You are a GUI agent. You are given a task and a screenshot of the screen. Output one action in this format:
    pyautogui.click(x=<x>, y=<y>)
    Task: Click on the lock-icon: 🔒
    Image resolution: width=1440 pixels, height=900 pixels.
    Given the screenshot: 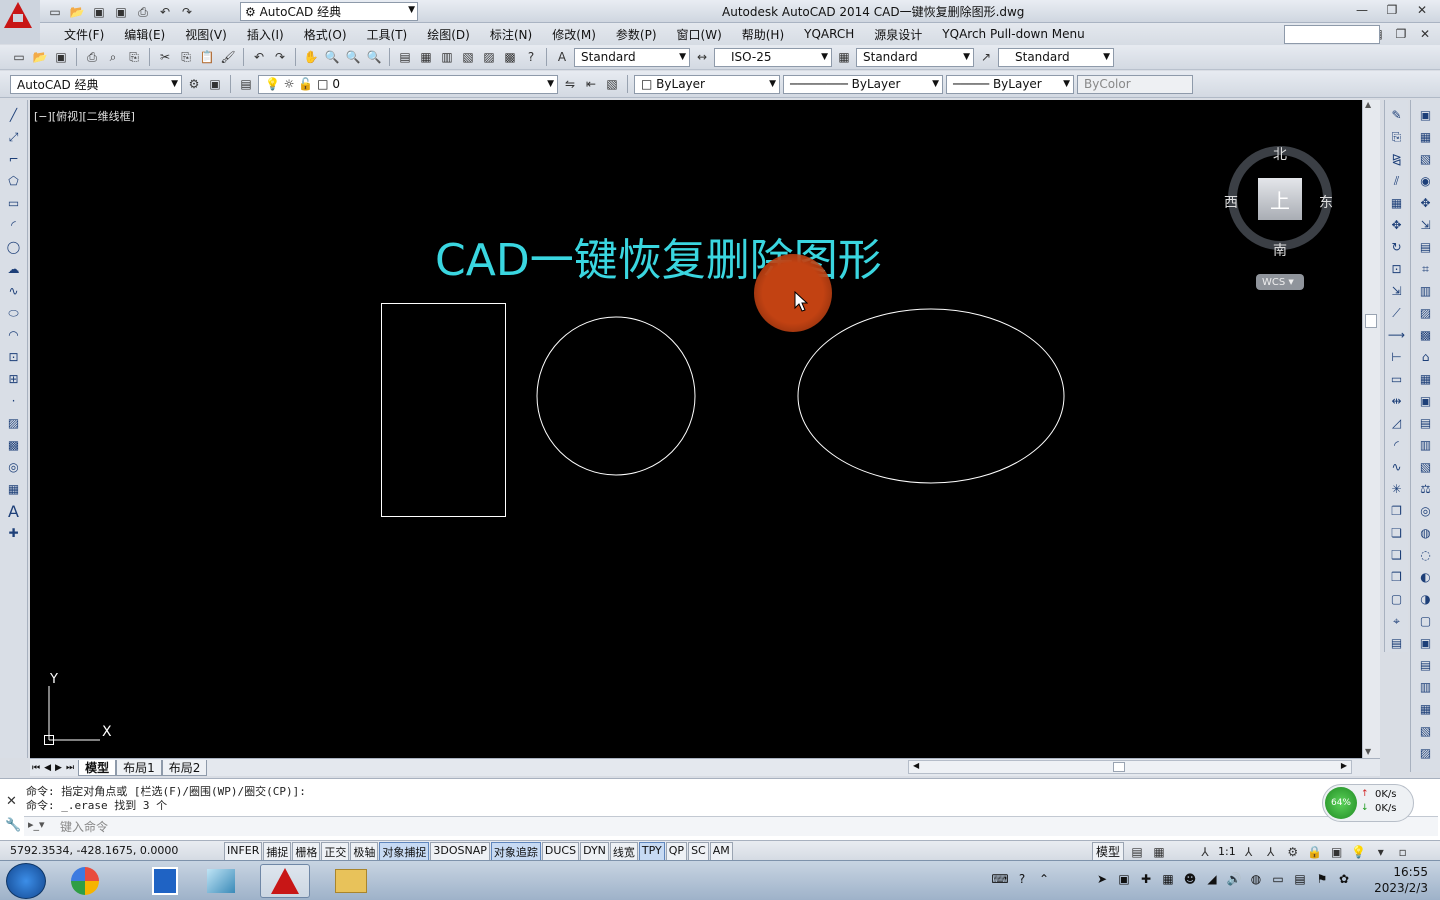 What is the action you would take?
    pyautogui.click(x=1315, y=852)
    